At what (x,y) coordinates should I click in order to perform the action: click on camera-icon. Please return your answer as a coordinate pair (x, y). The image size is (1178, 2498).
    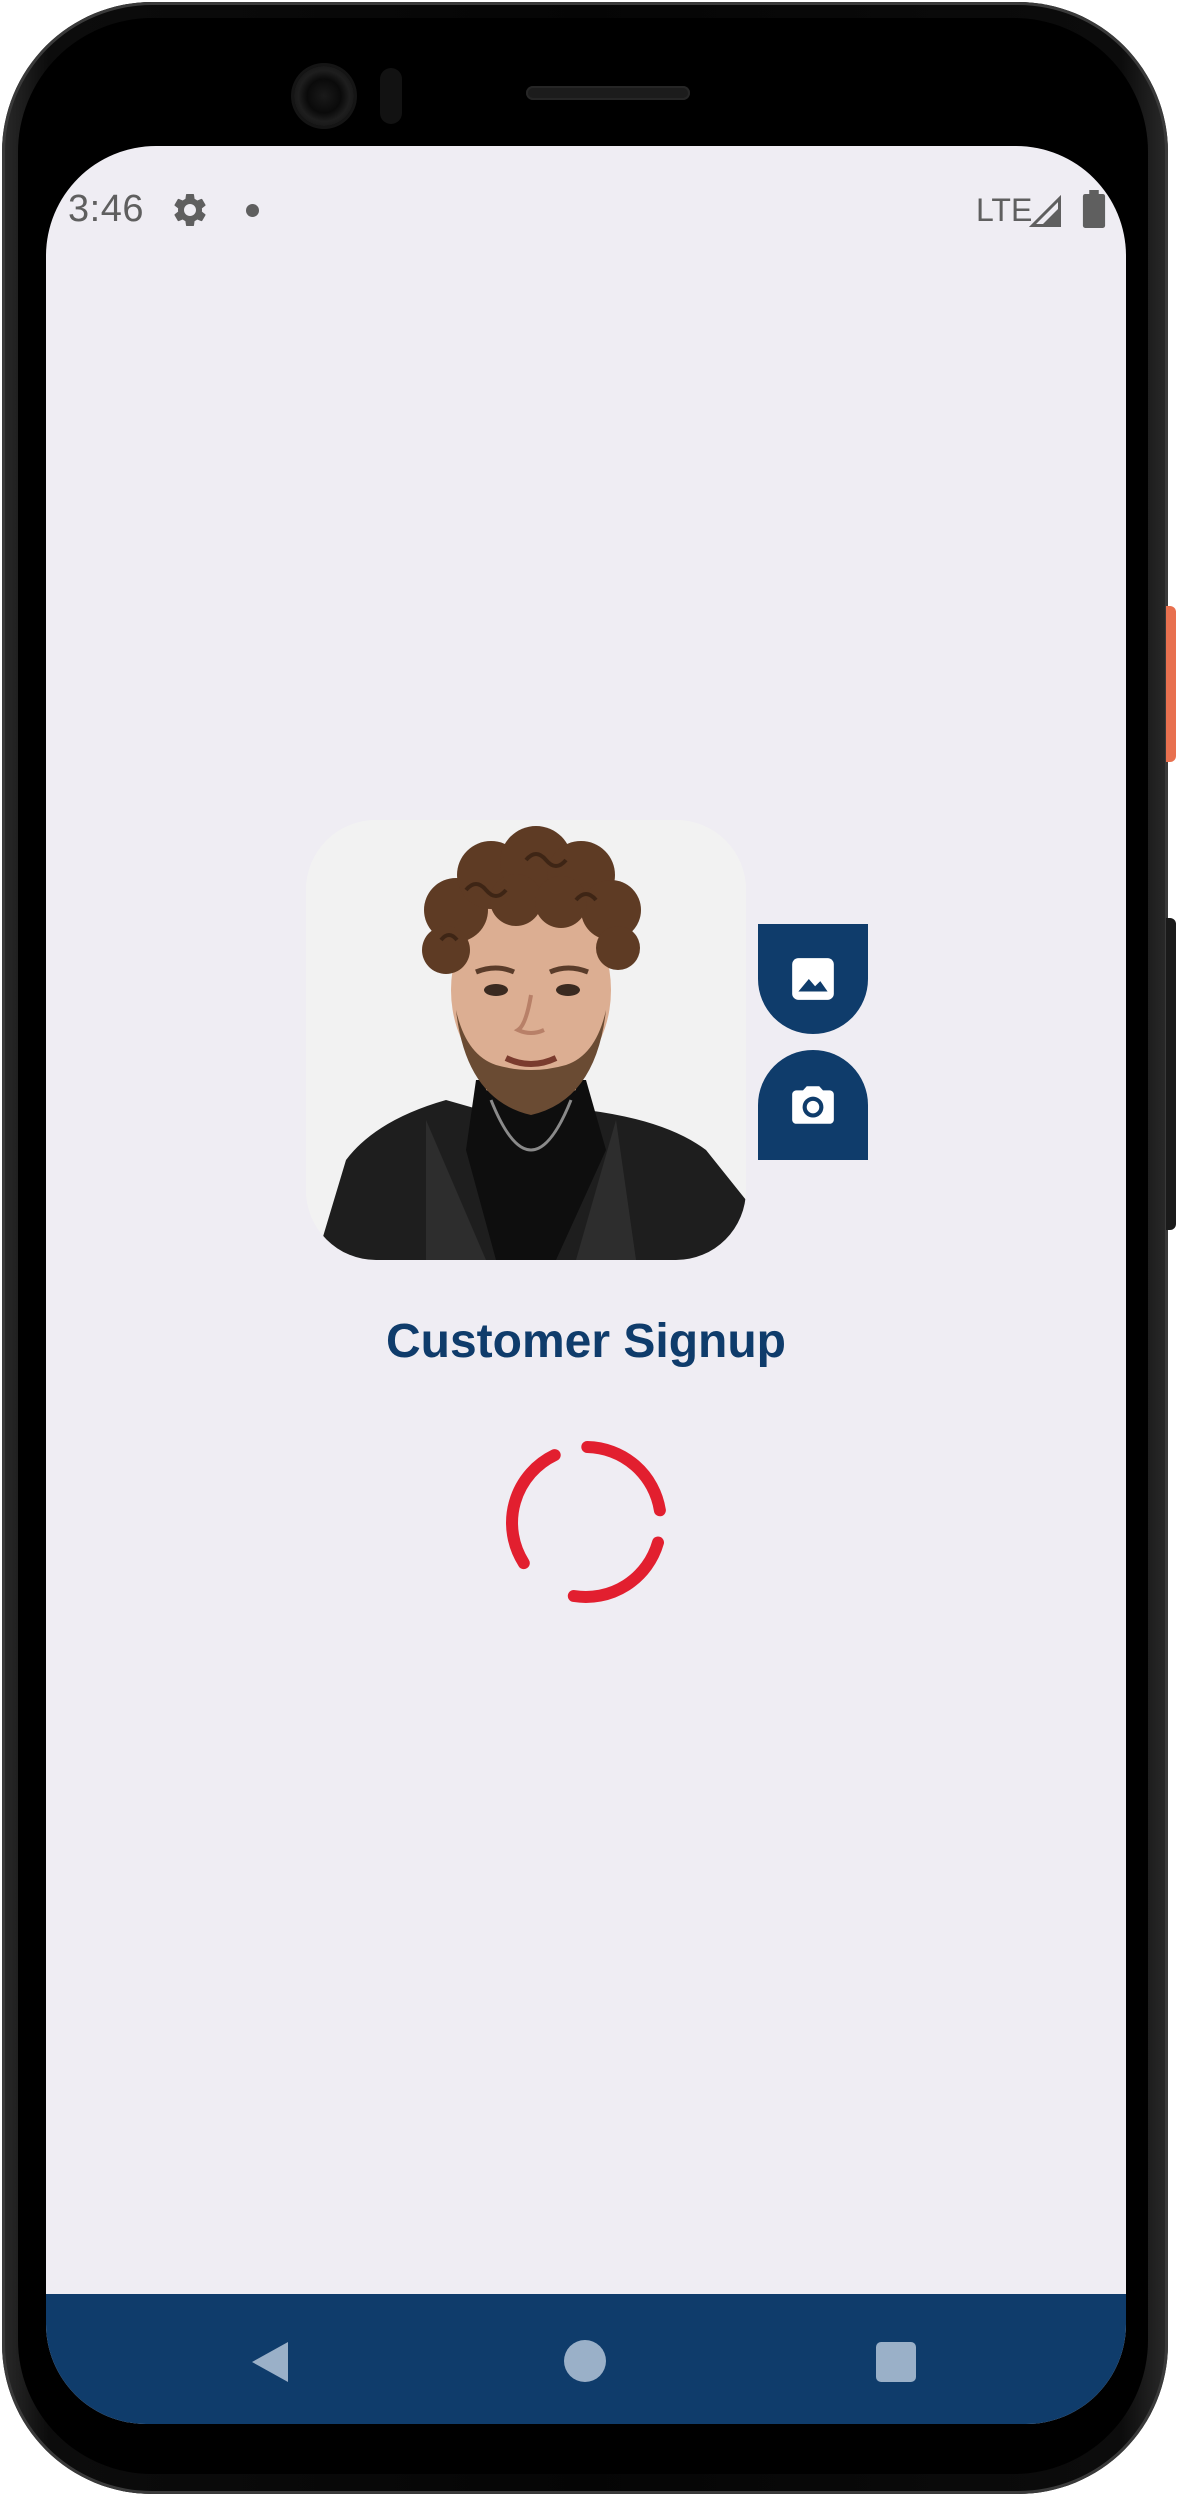
    Looking at the image, I should click on (813, 1105).